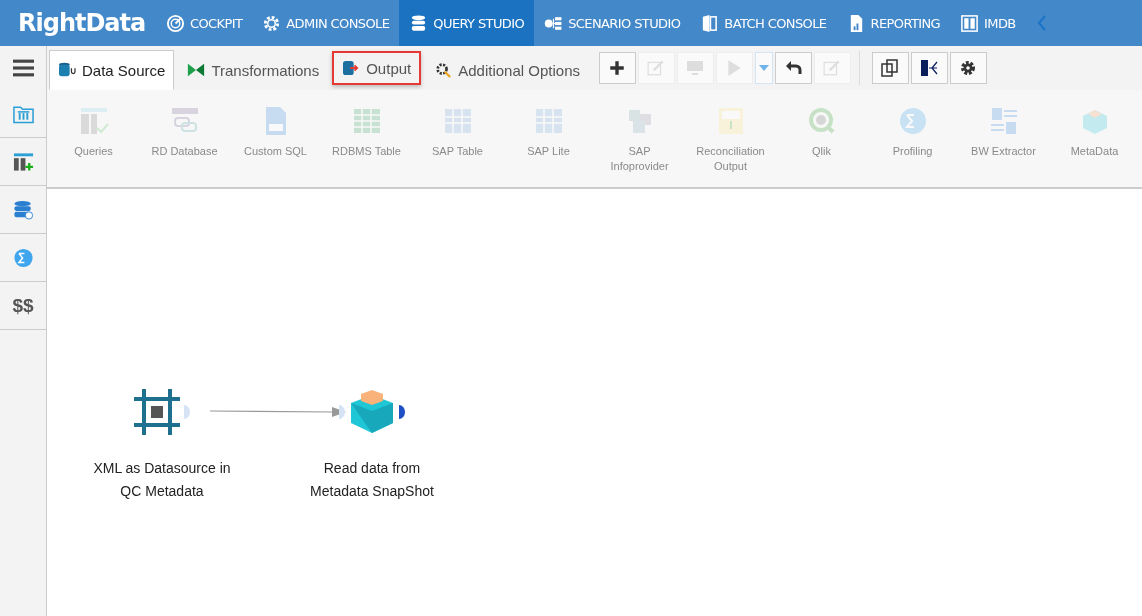  I want to click on grid-icon, so click(366, 121).